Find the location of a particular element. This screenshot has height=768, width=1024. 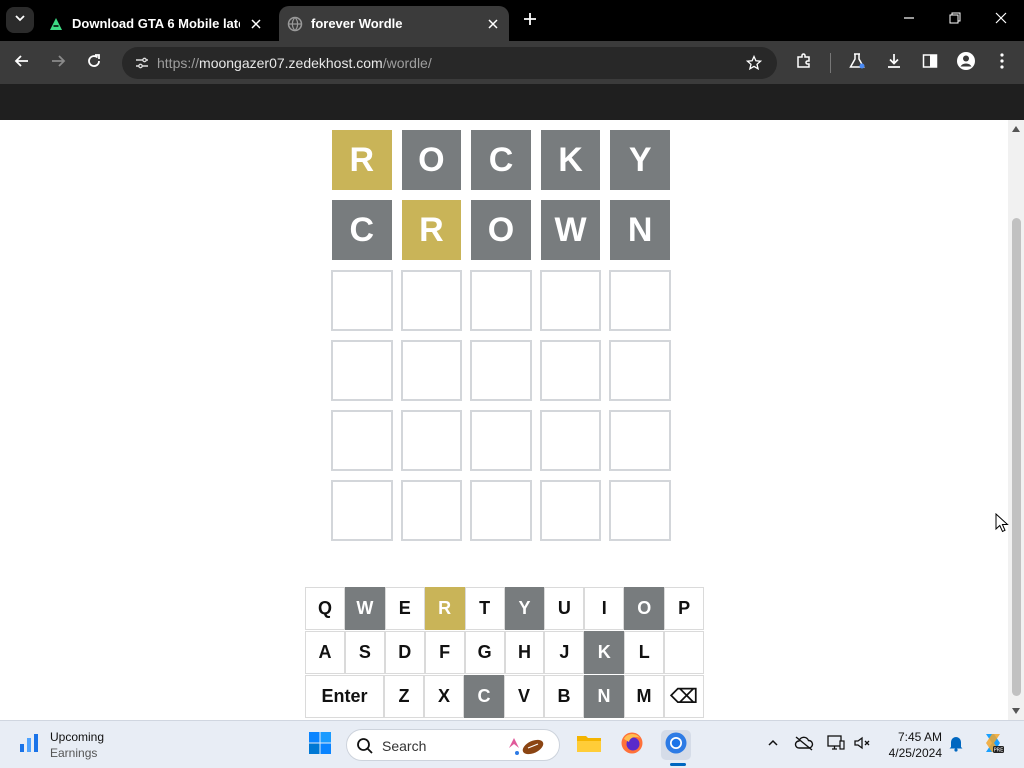

side-panel-button is located at coordinates (930, 63).